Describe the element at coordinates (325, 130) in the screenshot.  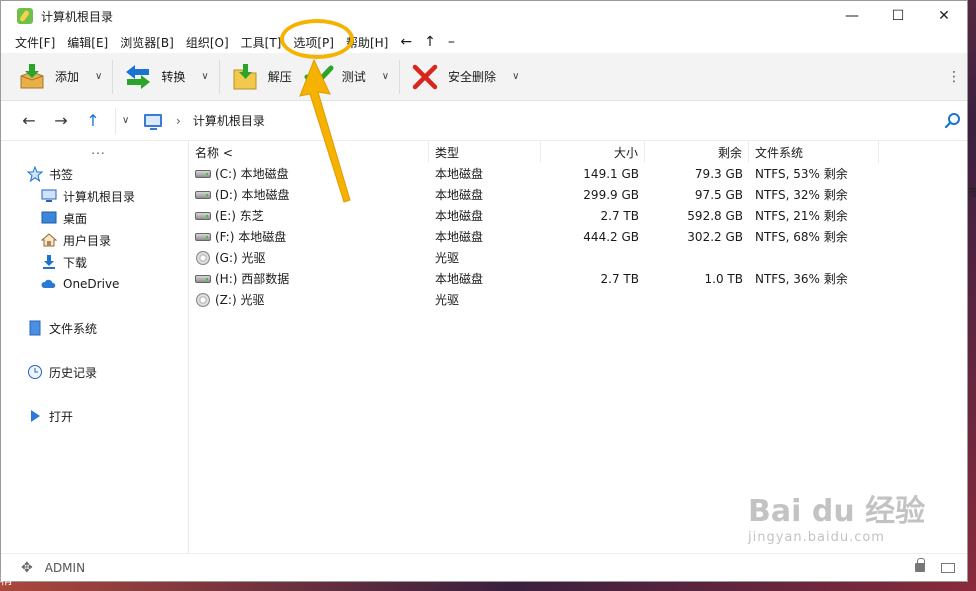
I see `annotation-arrow-icon` at that location.